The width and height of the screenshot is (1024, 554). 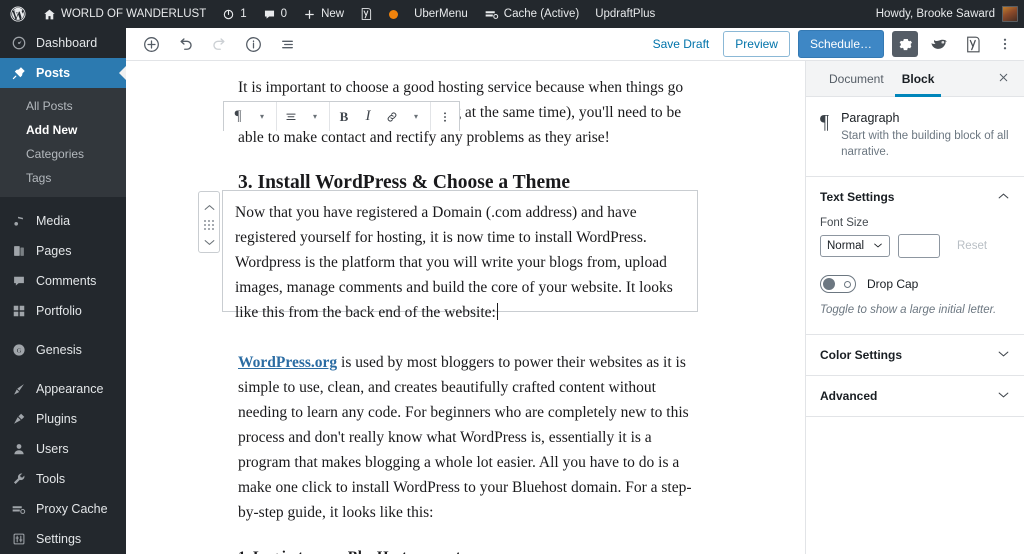 What do you see at coordinates (18, 389) in the screenshot?
I see `brush-icon` at bounding box center [18, 389].